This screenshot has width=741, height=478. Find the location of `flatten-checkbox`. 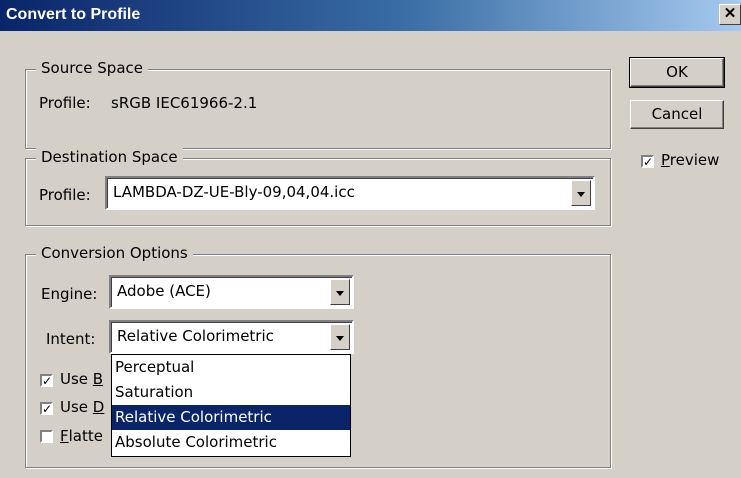

flatten-checkbox is located at coordinates (46, 436).